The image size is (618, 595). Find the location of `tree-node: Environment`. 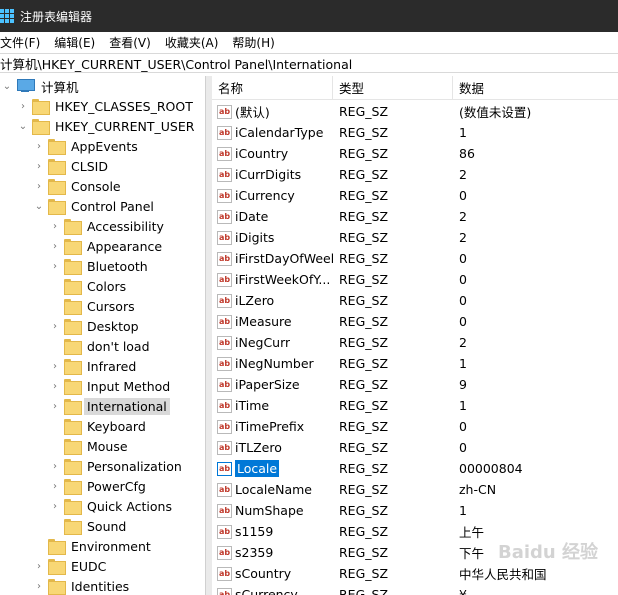

tree-node: Environment is located at coordinates (94, 546).